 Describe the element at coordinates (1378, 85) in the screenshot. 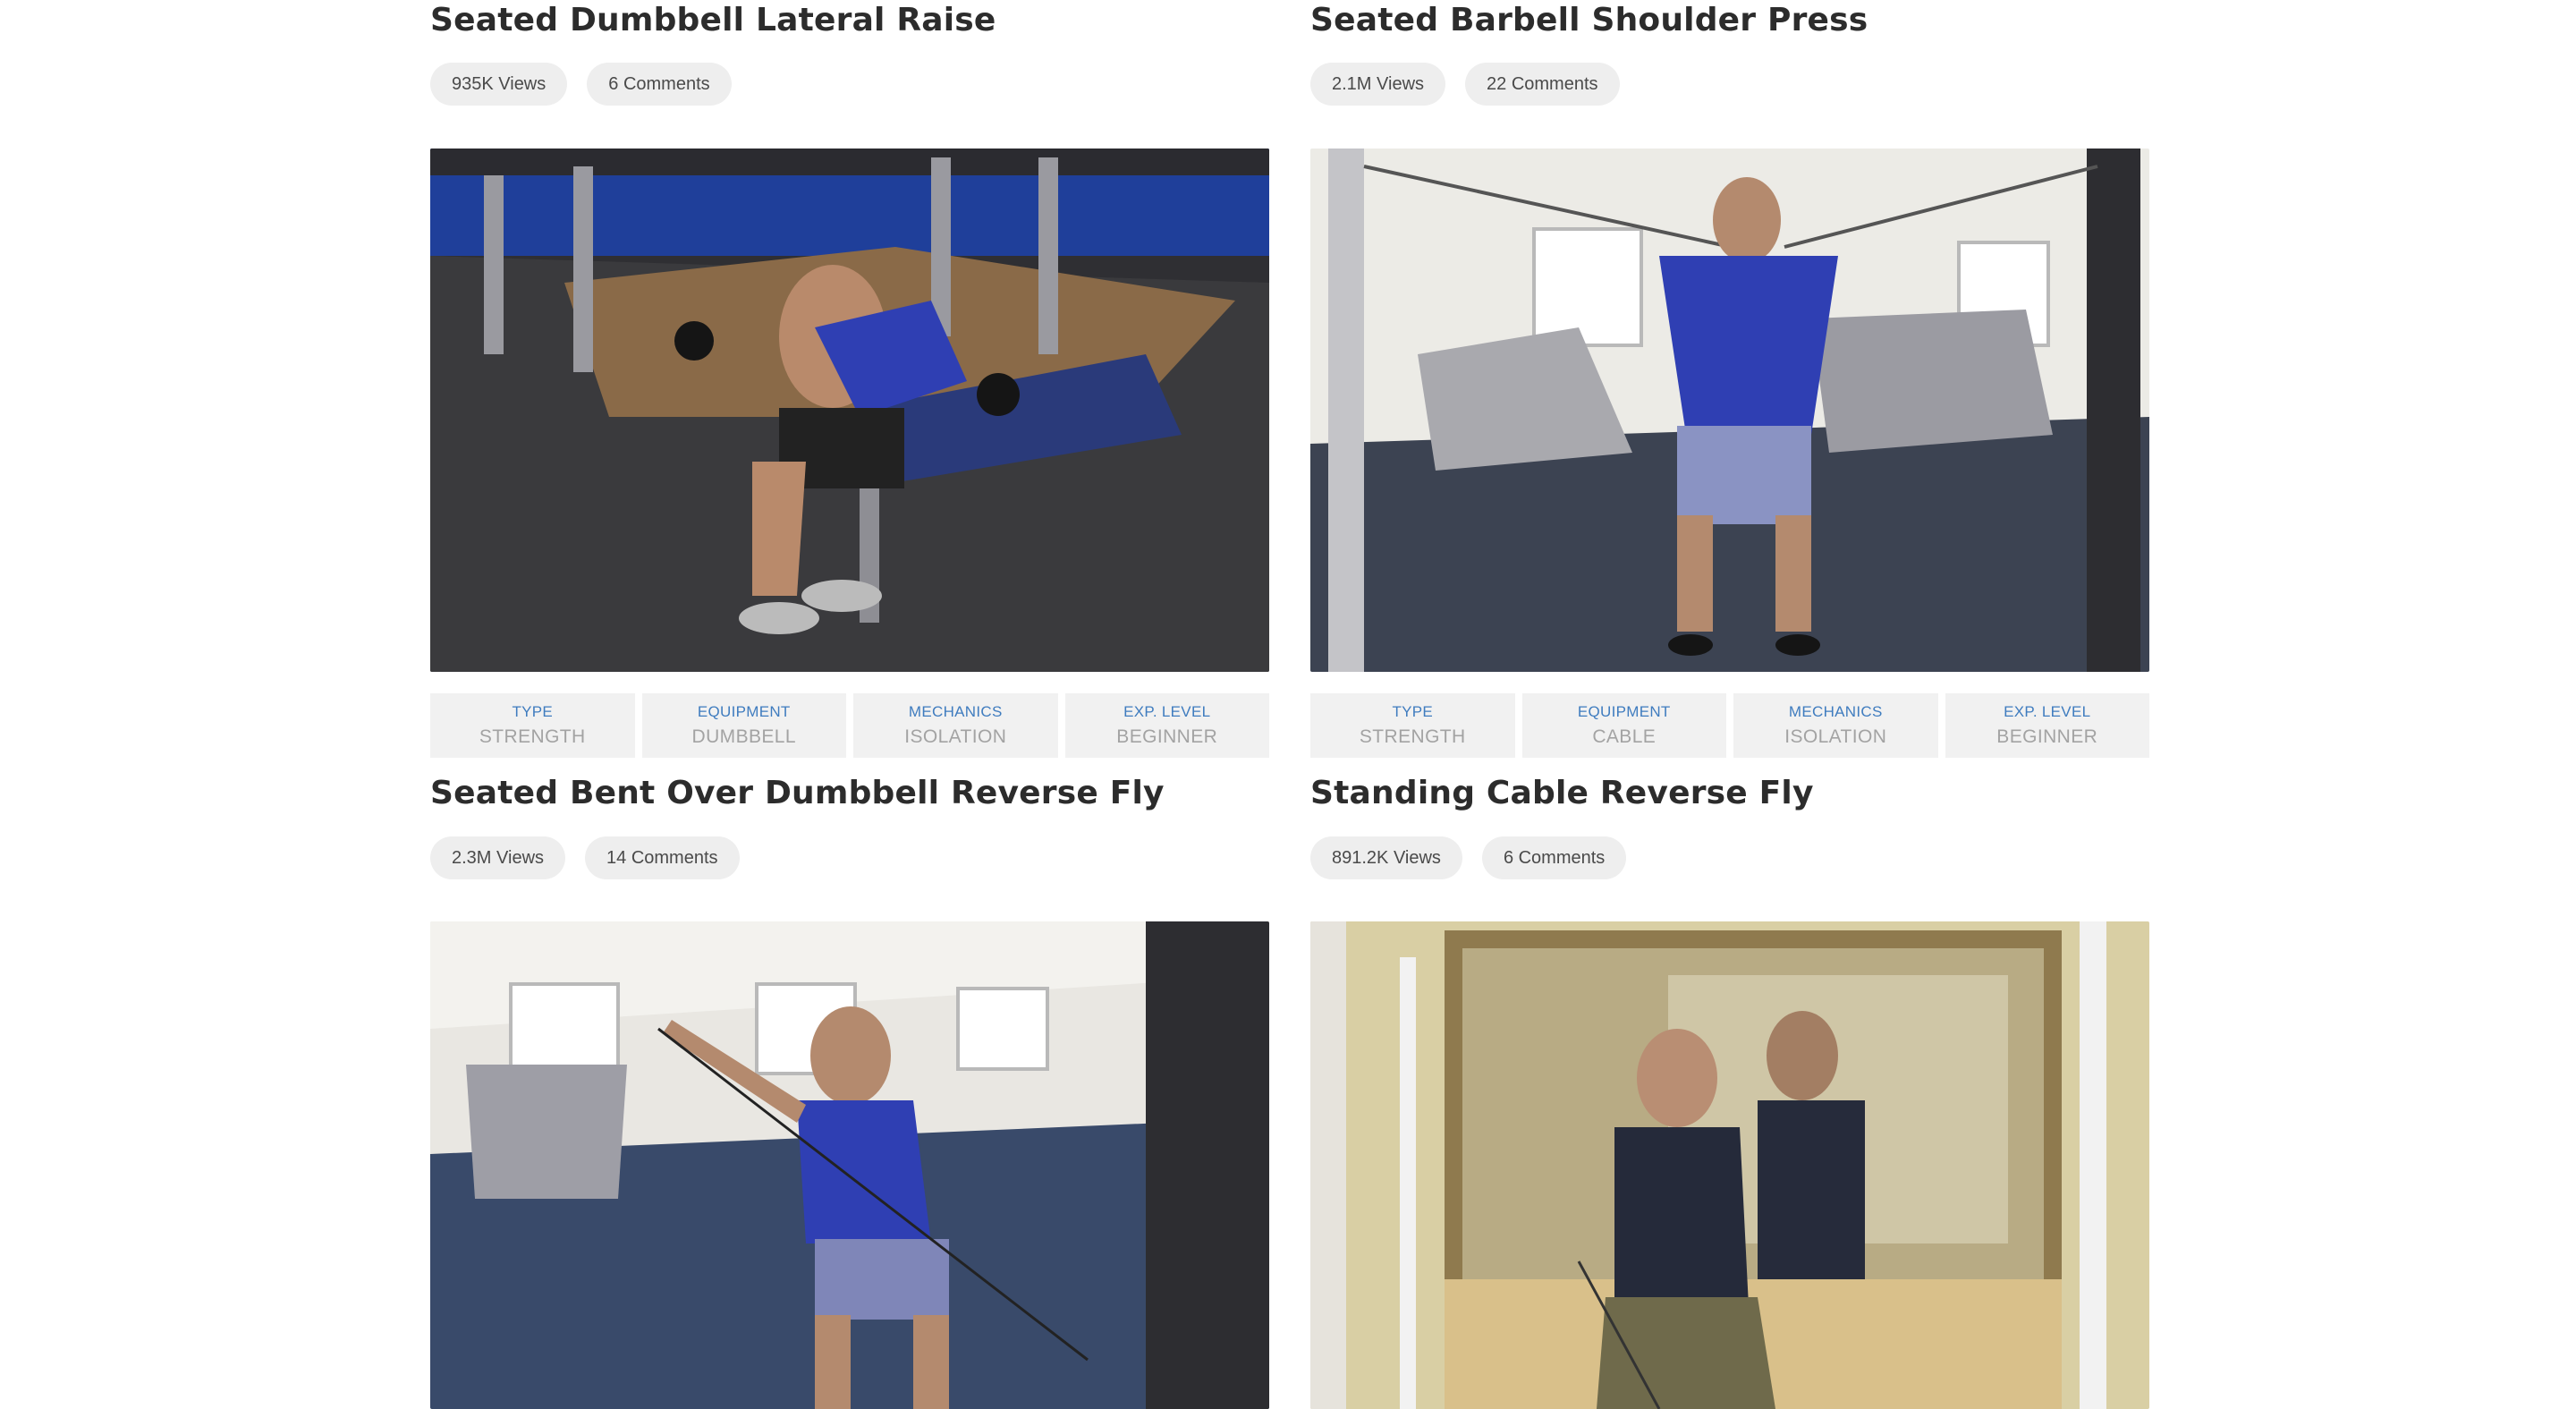

I see `views-badge: 2.1M Views` at that location.